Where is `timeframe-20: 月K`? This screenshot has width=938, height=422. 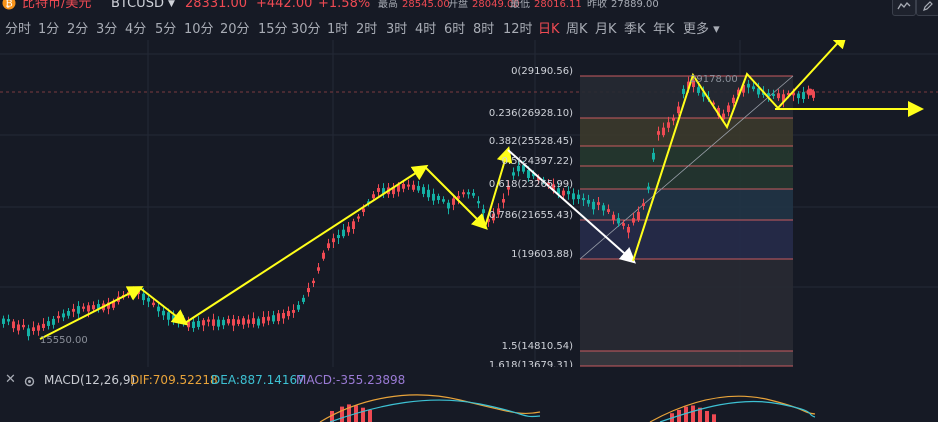 timeframe-20: 月K is located at coordinates (606, 30).